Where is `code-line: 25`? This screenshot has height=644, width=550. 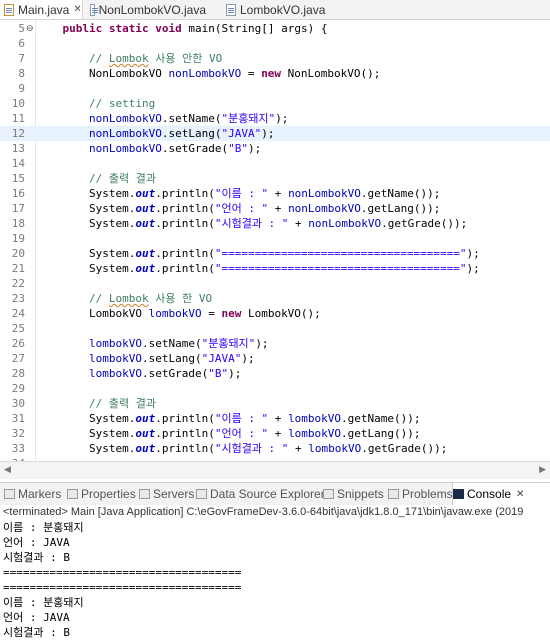 code-line: 25 is located at coordinates (275, 328).